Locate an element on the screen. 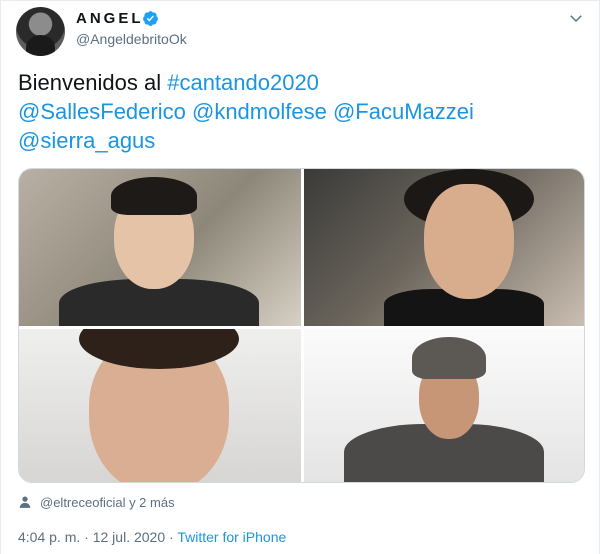 Image resolution: width=600 pixels, height=554 pixels. tagged-users: @eltreceoficial y 2 más is located at coordinates (96, 502).